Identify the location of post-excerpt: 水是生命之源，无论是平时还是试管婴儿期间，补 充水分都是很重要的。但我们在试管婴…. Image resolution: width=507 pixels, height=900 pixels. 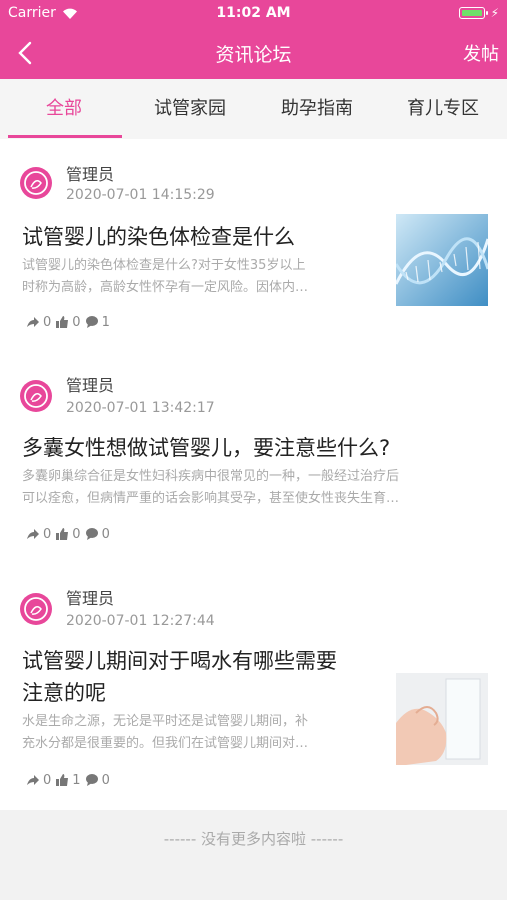
(165, 732).